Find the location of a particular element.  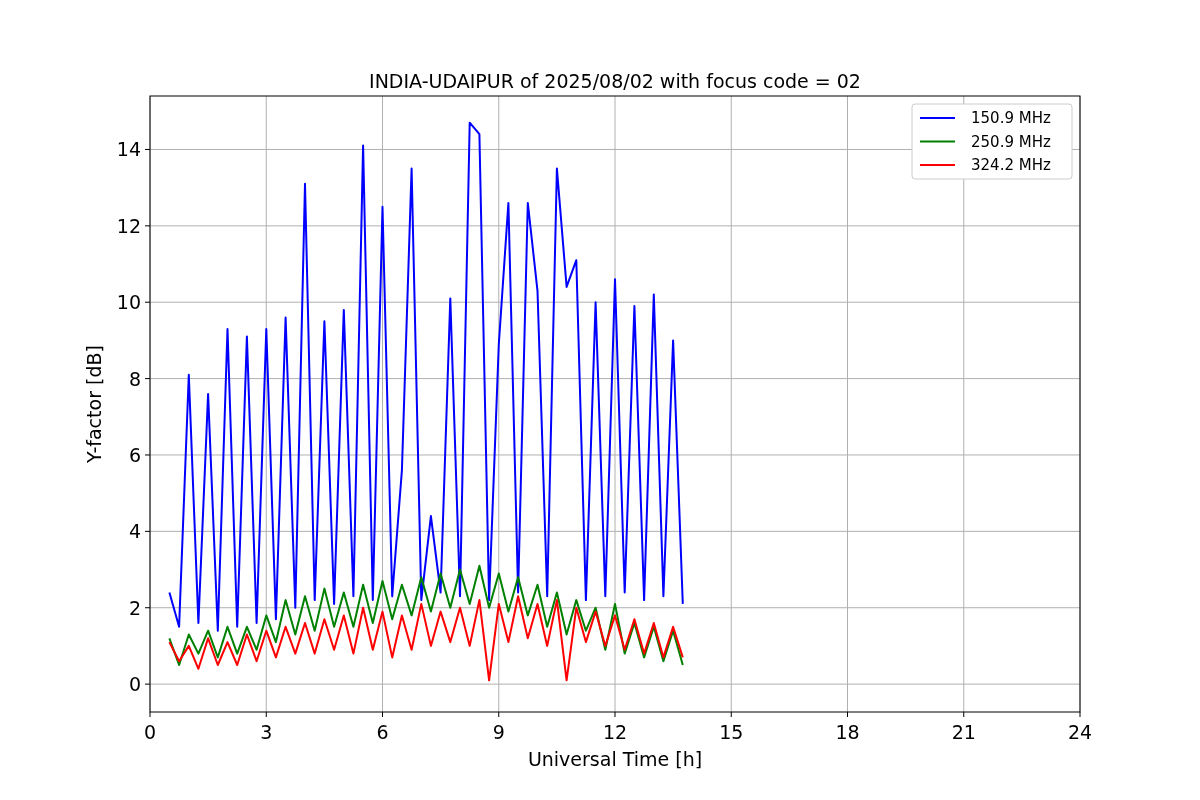

x-axis-label: Universal Time [h] is located at coordinates (615, 759).